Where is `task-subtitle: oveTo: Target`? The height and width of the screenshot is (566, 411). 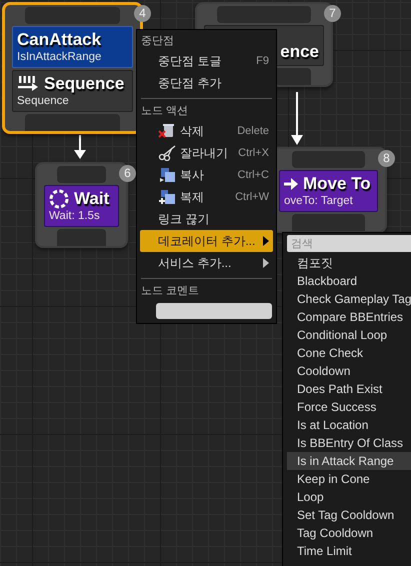
task-subtitle: oveTo: Target is located at coordinates (319, 201).